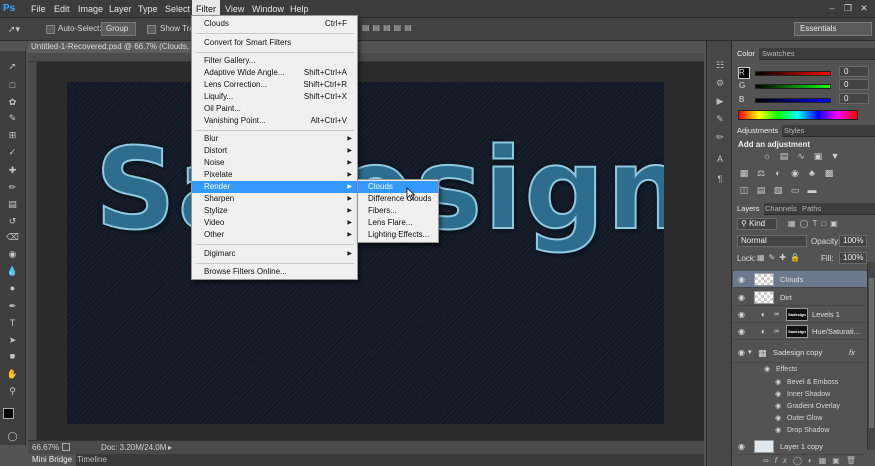 The image size is (875, 466). What do you see at coordinates (12, 102) in the screenshot?
I see `lasso-tool-icon: ✿` at bounding box center [12, 102].